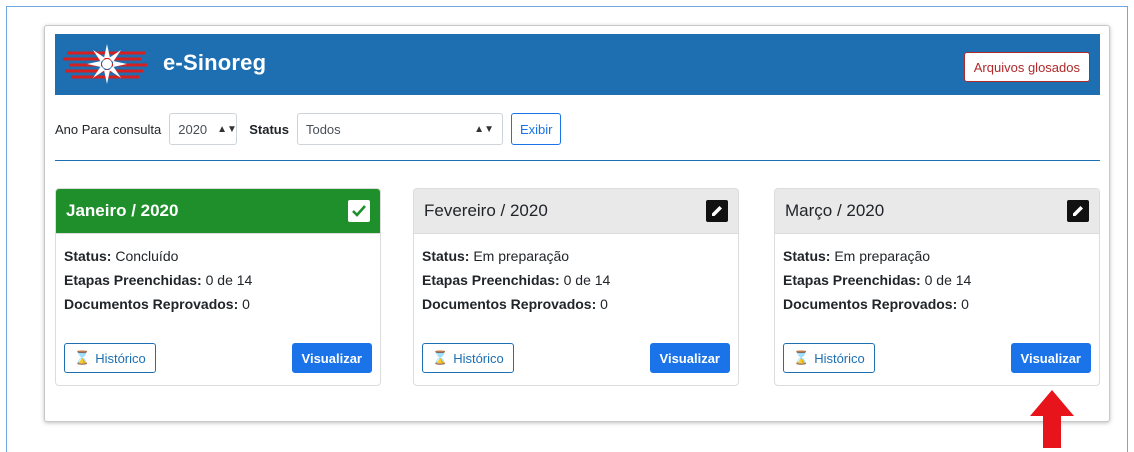 The height and width of the screenshot is (452, 1134). I want to click on exibir-button: Exibir, so click(536, 129).